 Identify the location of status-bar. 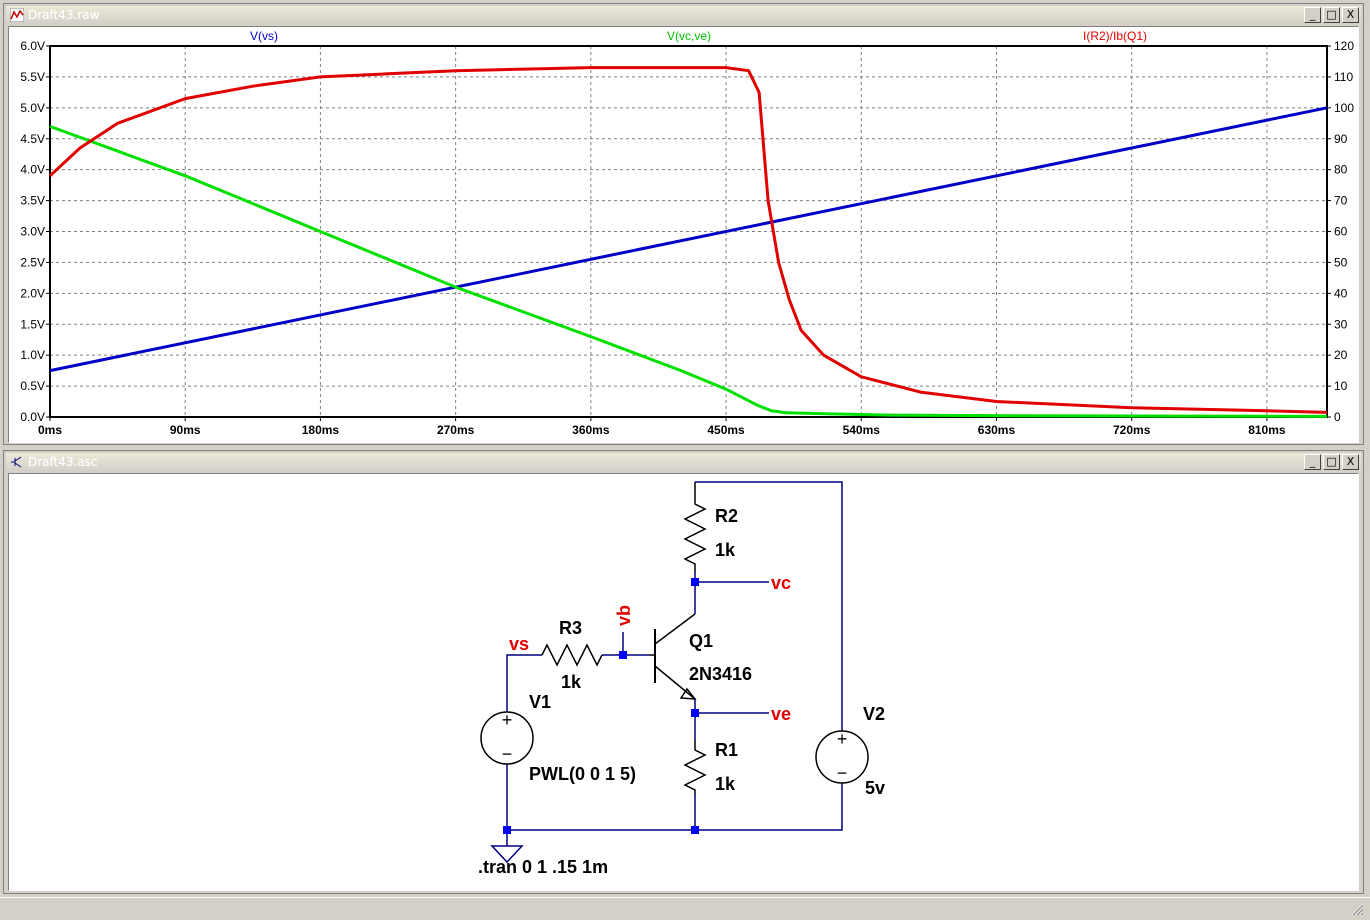
(685, 908).